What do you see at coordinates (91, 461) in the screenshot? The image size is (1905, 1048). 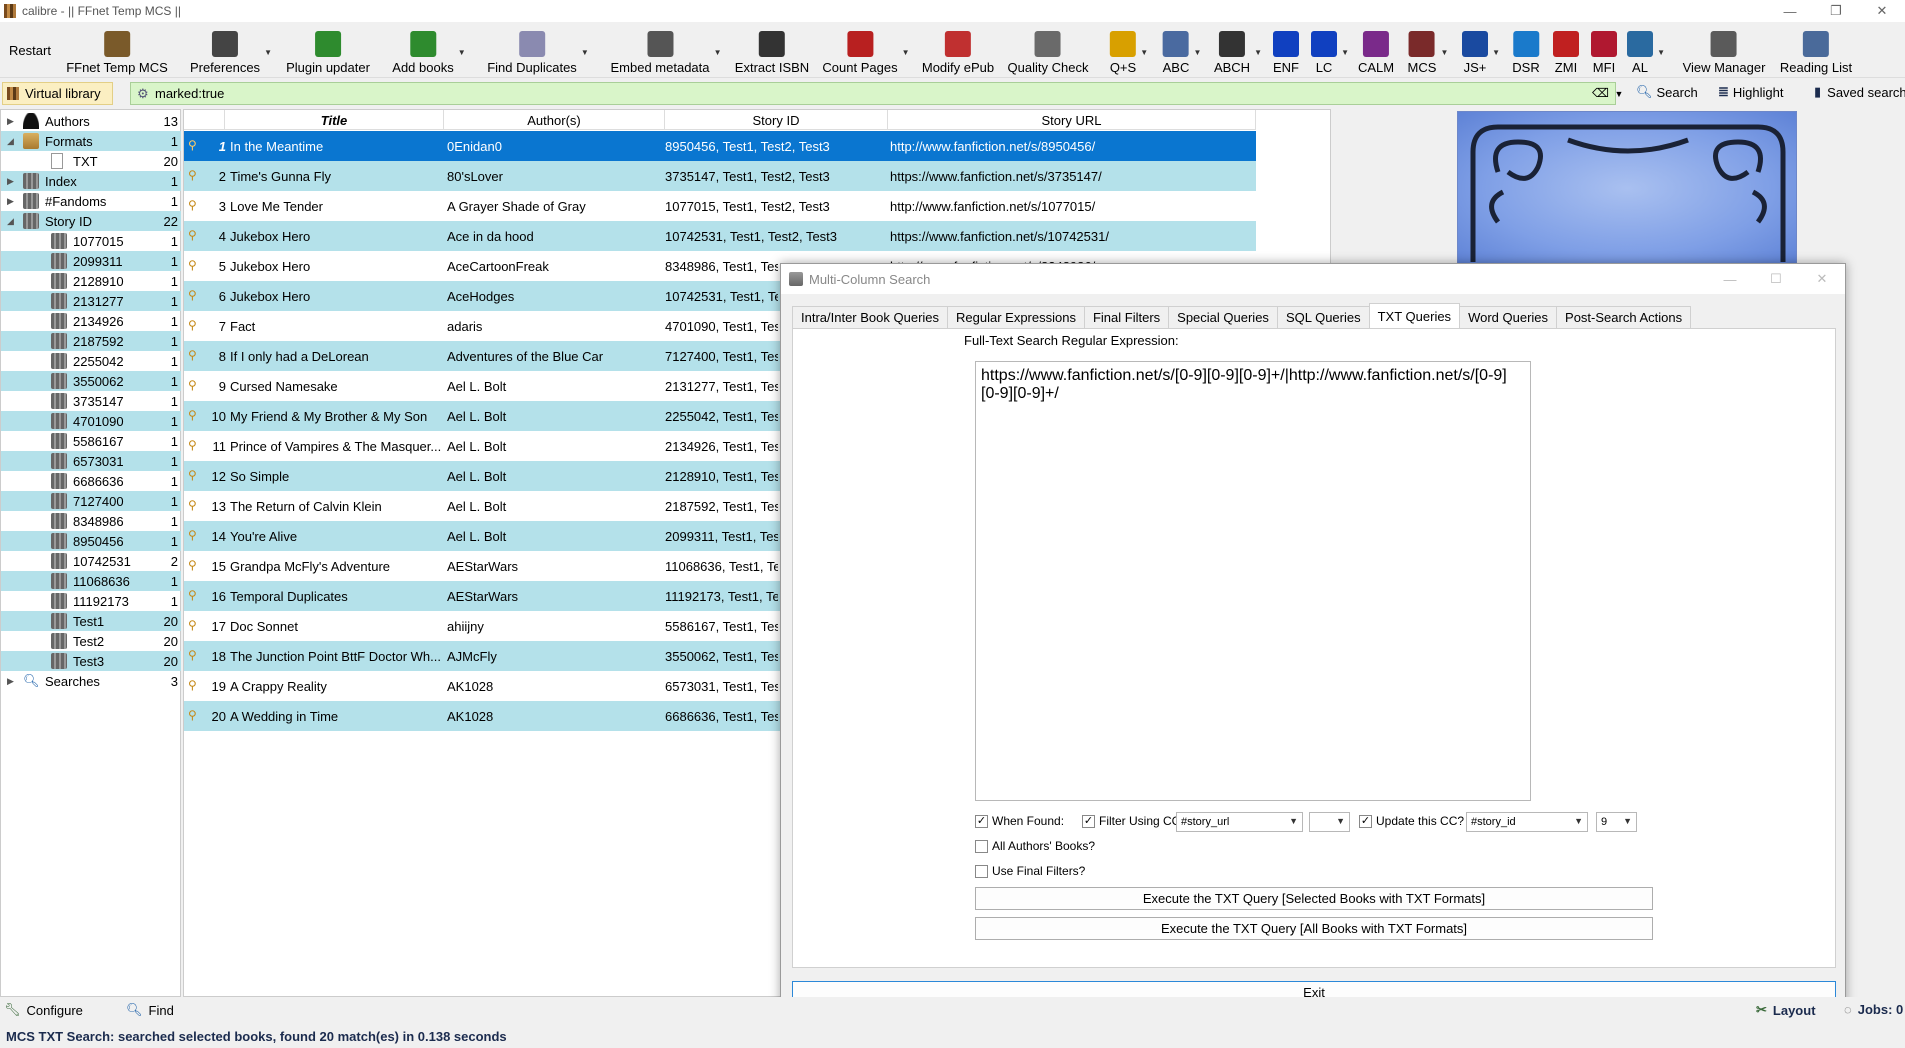 I see `tag-browser-item: 6573031 1` at bounding box center [91, 461].